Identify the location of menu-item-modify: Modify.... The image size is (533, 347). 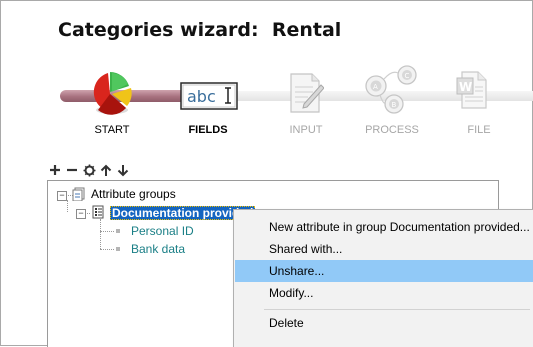
(384, 293).